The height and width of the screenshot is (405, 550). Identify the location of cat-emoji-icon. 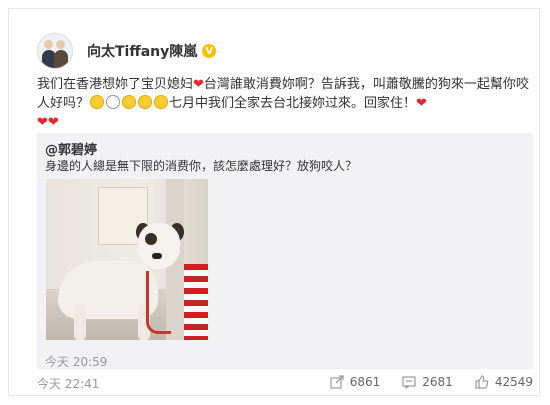
(145, 102).